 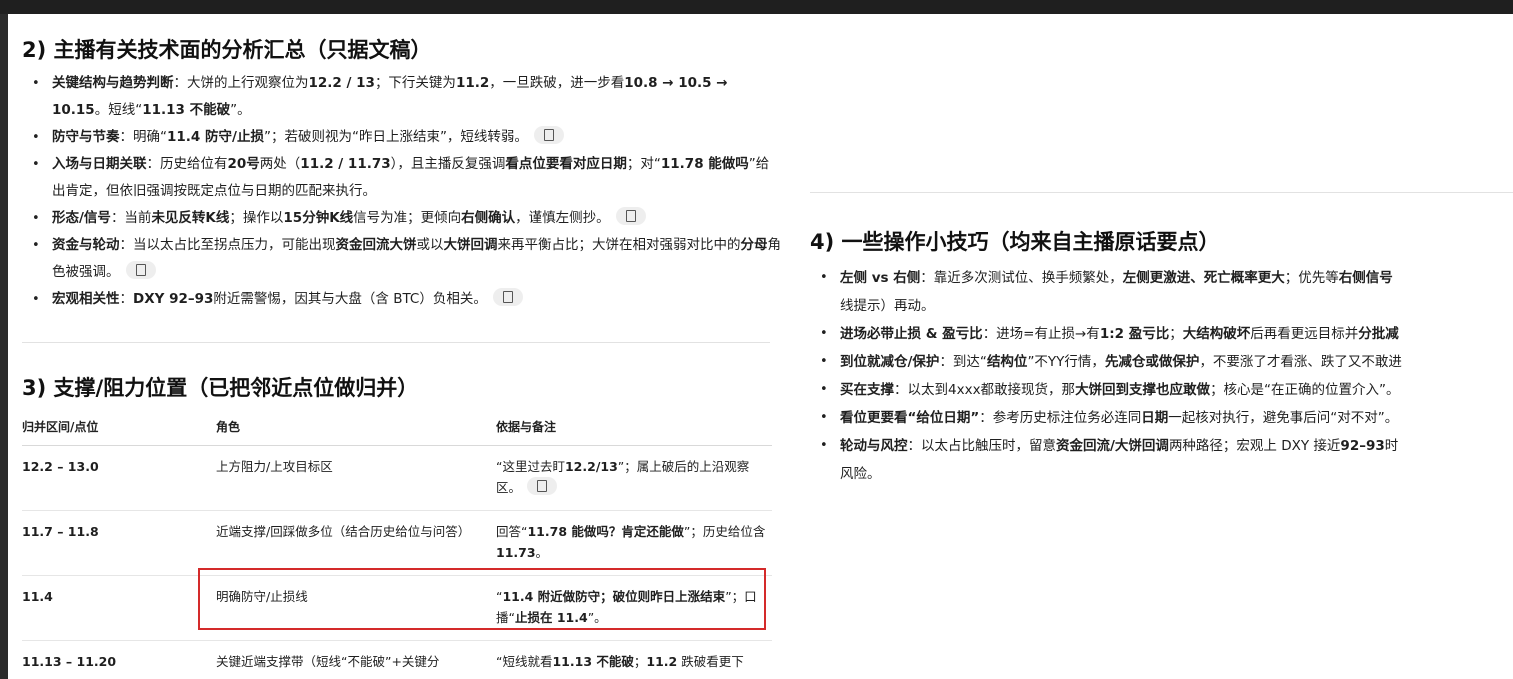 I want to click on item-text: 11.2, so click(x=472, y=83).